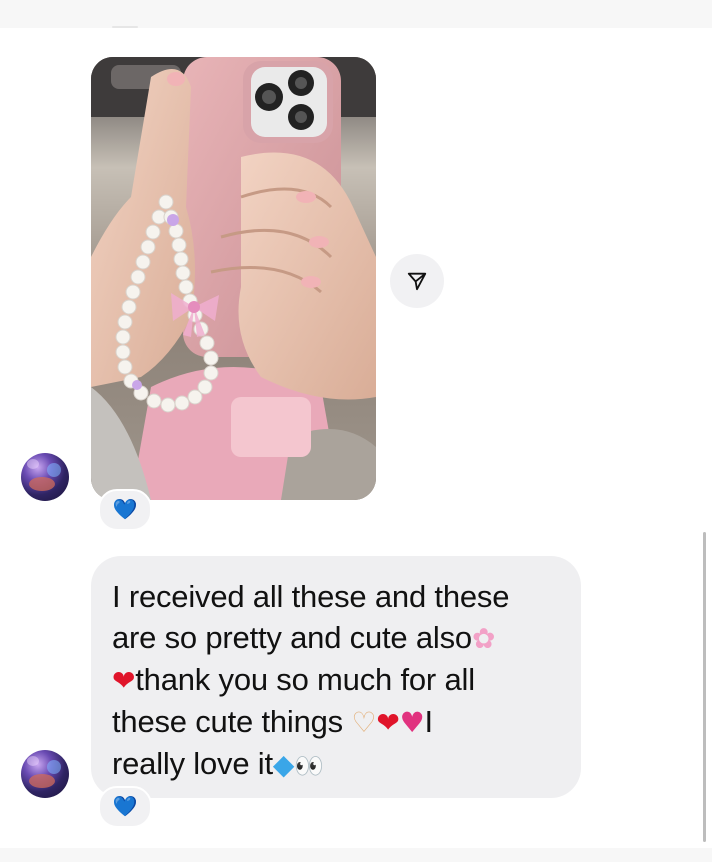  Describe the element at coordinates (412, 722) in the screenshot. I see `sparkling-heart-icon: ♥` at that location.